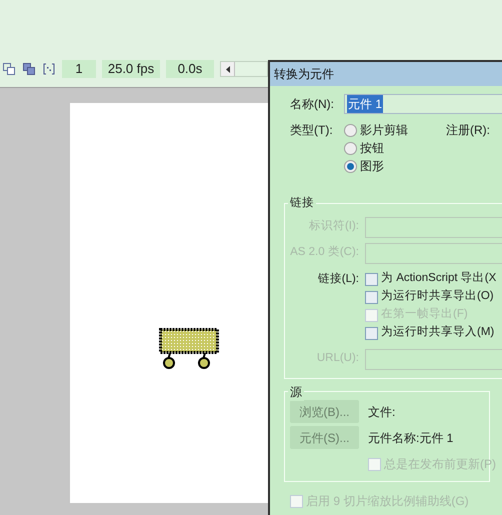 The width and height of the screenshot is (502, 515). I want to click on onion-skin-icon, so click(9, 69).